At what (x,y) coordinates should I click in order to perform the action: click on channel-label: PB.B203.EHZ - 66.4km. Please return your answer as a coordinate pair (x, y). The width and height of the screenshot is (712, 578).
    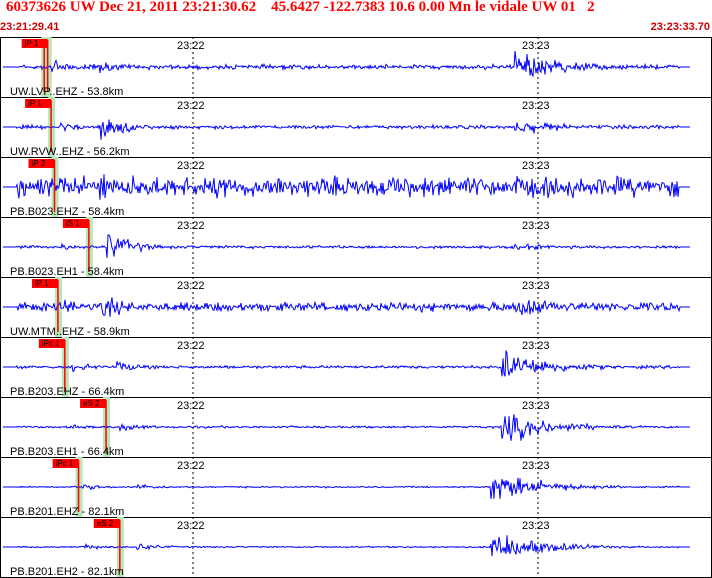
    Looking at the image, I should click on (67, 392).